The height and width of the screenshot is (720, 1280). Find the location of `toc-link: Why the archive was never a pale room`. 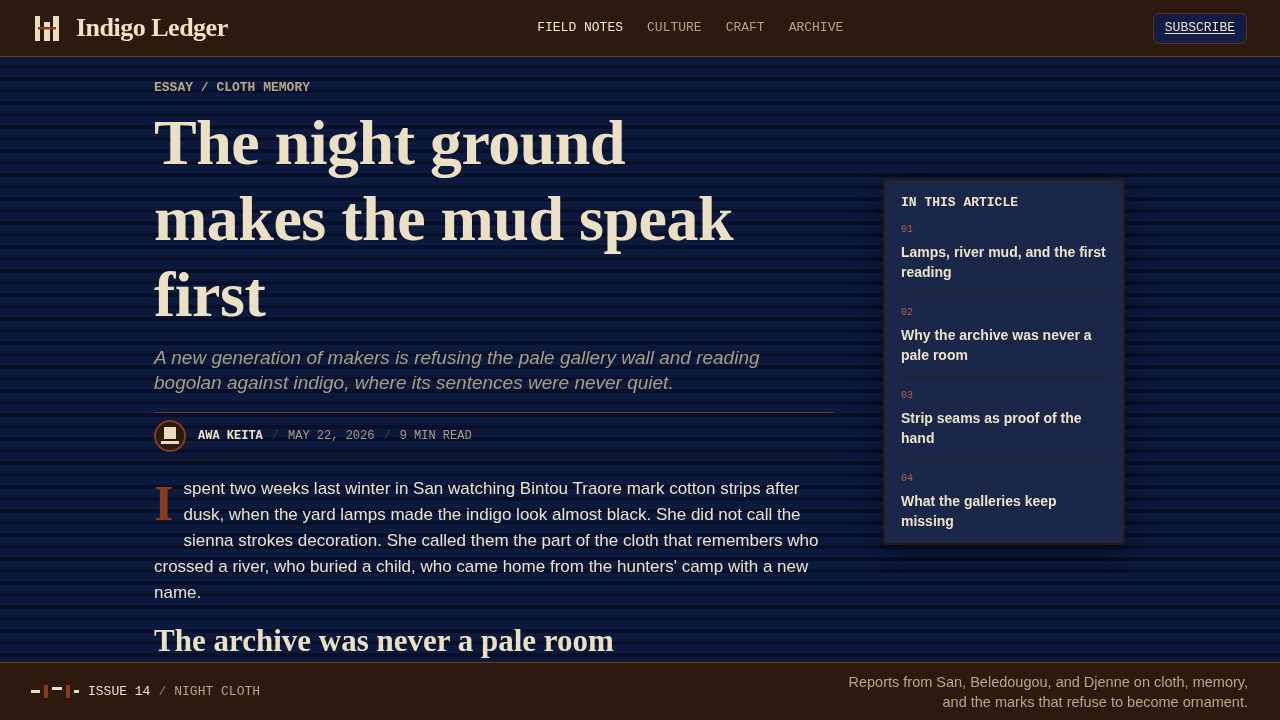

toc-link: Why the archive was never a pale room is located at coordinates (1004, 345).